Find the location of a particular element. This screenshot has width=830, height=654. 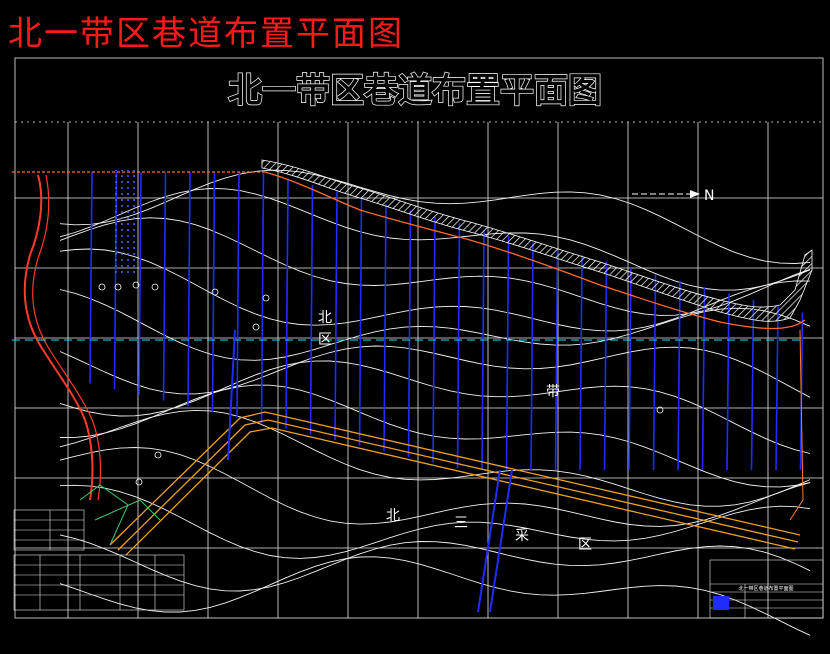

bottom-label-san: 三 is located at coordinates (461, 523).